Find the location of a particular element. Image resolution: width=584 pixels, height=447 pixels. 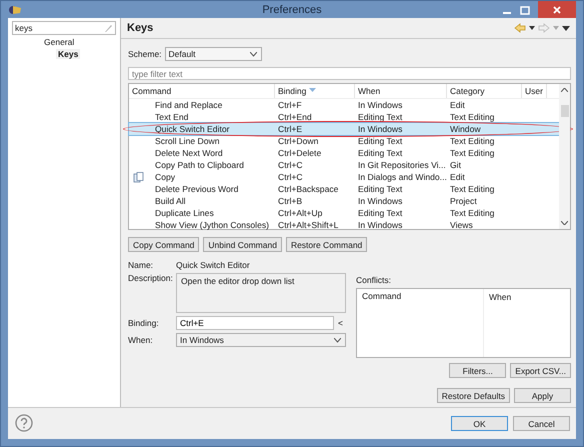

dialog-button: Cancel is located at coordinates (541, 423).